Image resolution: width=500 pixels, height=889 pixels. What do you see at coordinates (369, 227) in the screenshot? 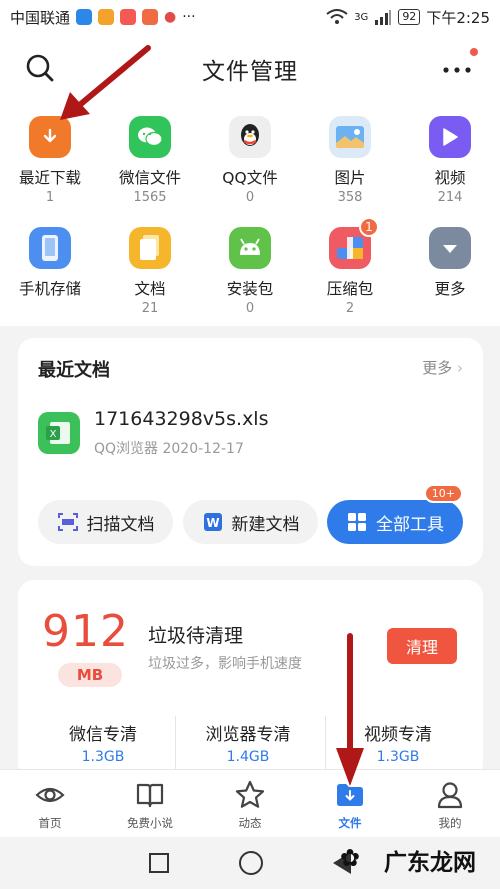
I see `archive-badge: 1` at bounding box center [369, 227].